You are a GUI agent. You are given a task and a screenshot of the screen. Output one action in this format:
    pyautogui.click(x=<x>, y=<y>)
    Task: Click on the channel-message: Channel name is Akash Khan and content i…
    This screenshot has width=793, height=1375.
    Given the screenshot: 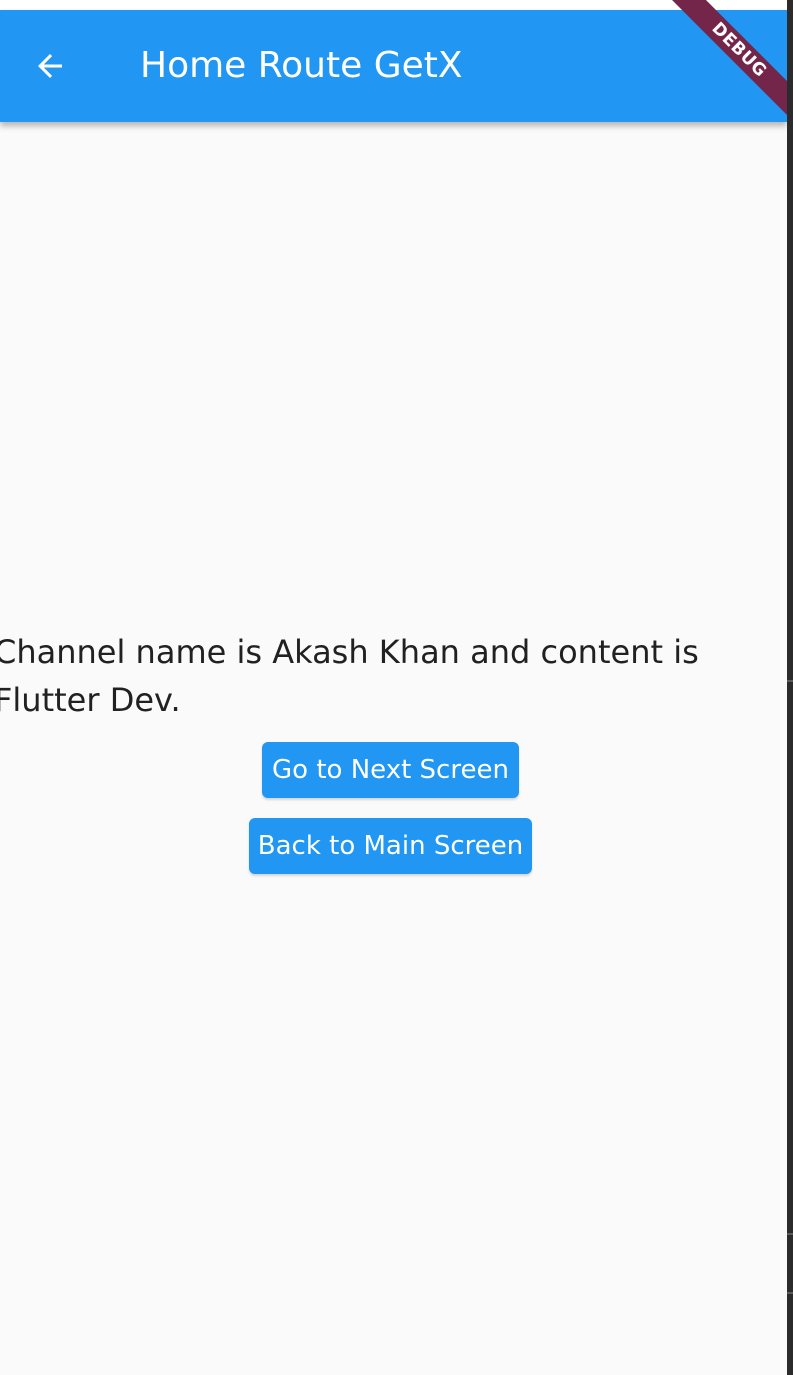 What is the action you would take?
    pyautogui.click(x=349, y=676)
    